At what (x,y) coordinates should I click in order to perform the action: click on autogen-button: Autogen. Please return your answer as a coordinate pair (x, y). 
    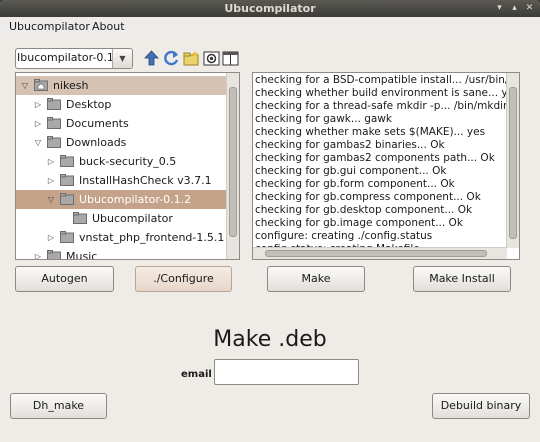
    Looking at the image, I should click on (64, 279).